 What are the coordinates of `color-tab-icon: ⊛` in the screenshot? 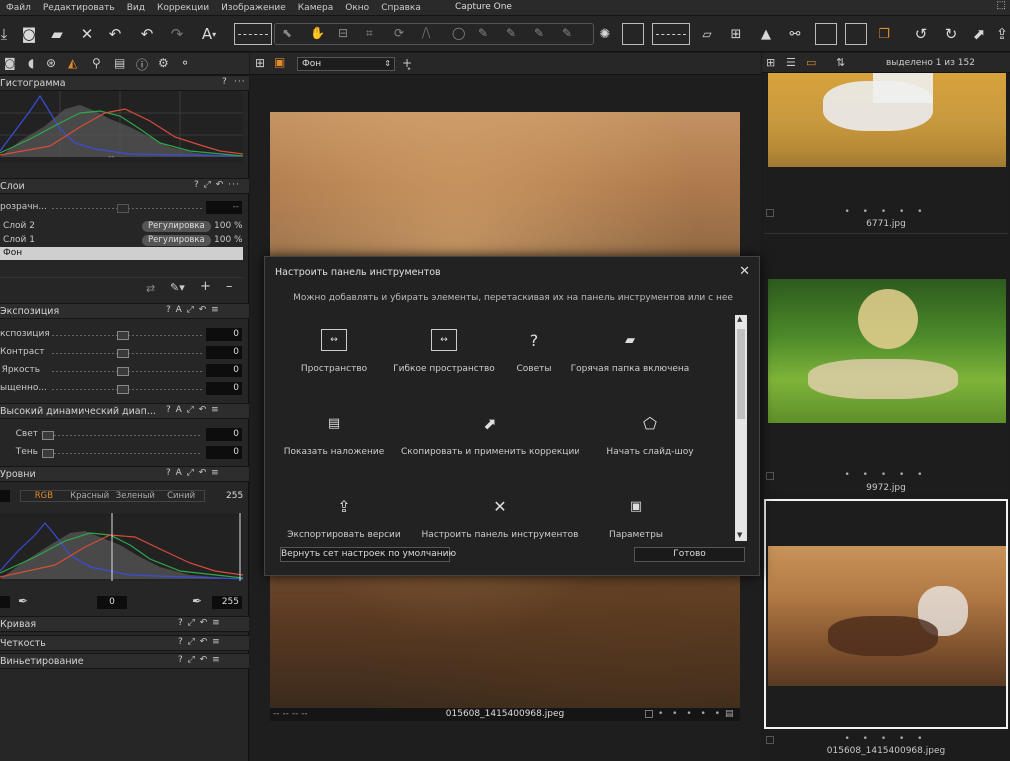 It's located at (51, 63).